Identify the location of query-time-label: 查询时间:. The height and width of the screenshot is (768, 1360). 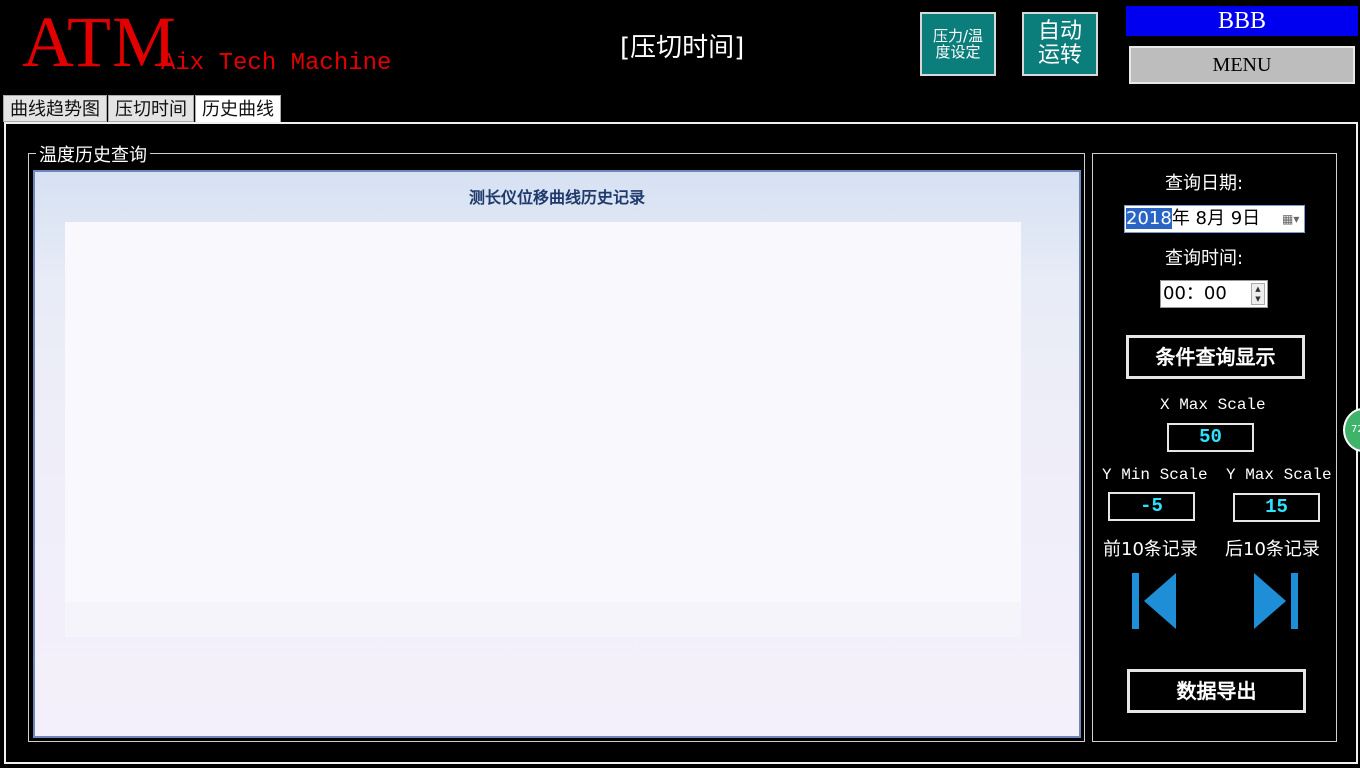
(1204, 258).